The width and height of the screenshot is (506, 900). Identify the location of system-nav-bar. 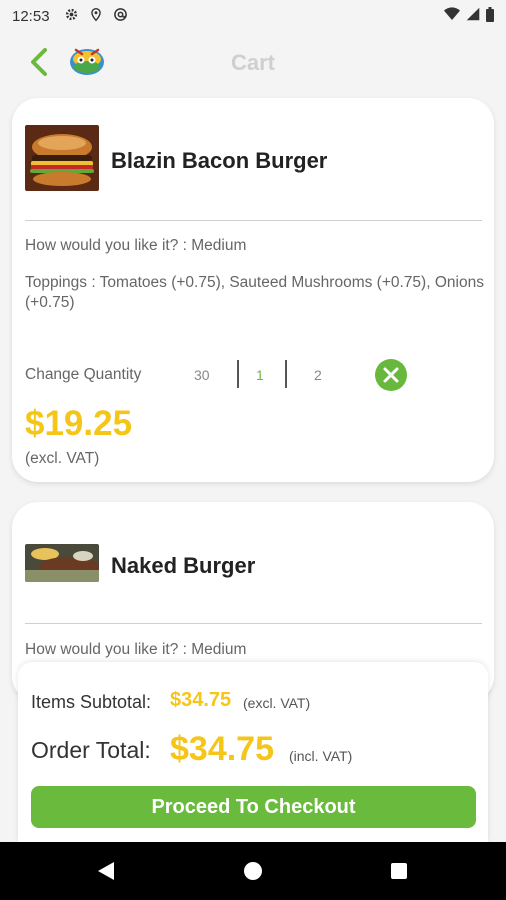
(253, 871).